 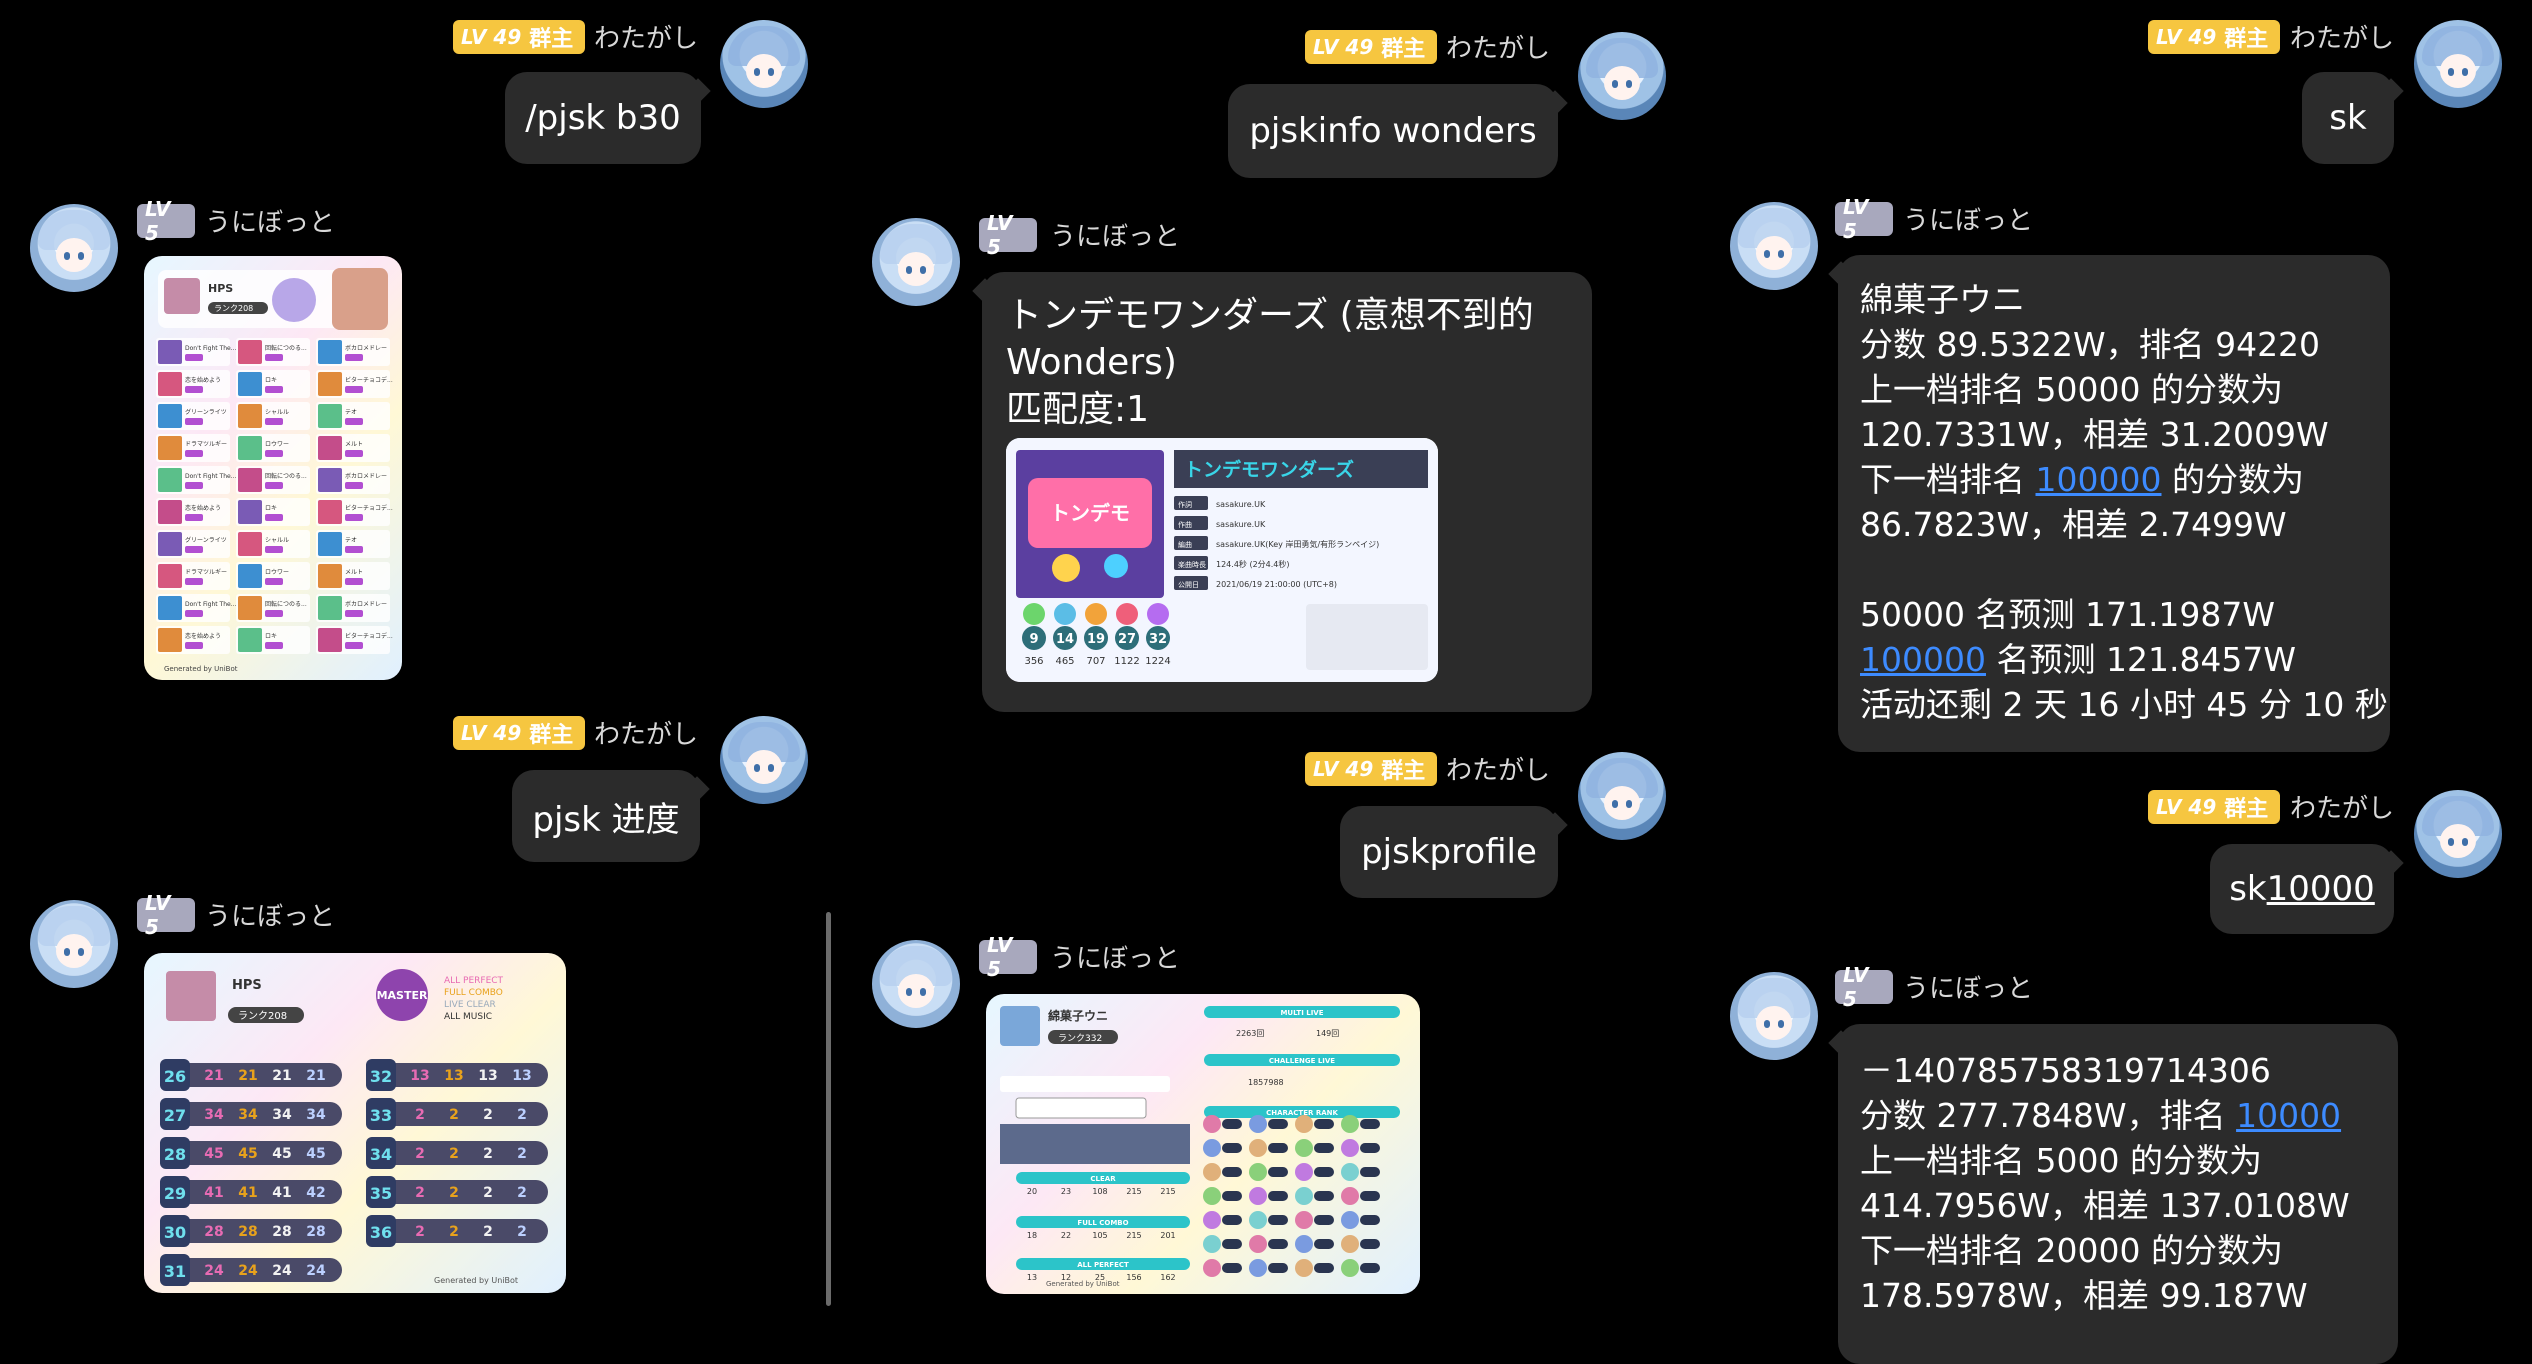 I want to click on next-tier-score: 178.5978W，相差 99.187W, so click(x=2084, y=1295).